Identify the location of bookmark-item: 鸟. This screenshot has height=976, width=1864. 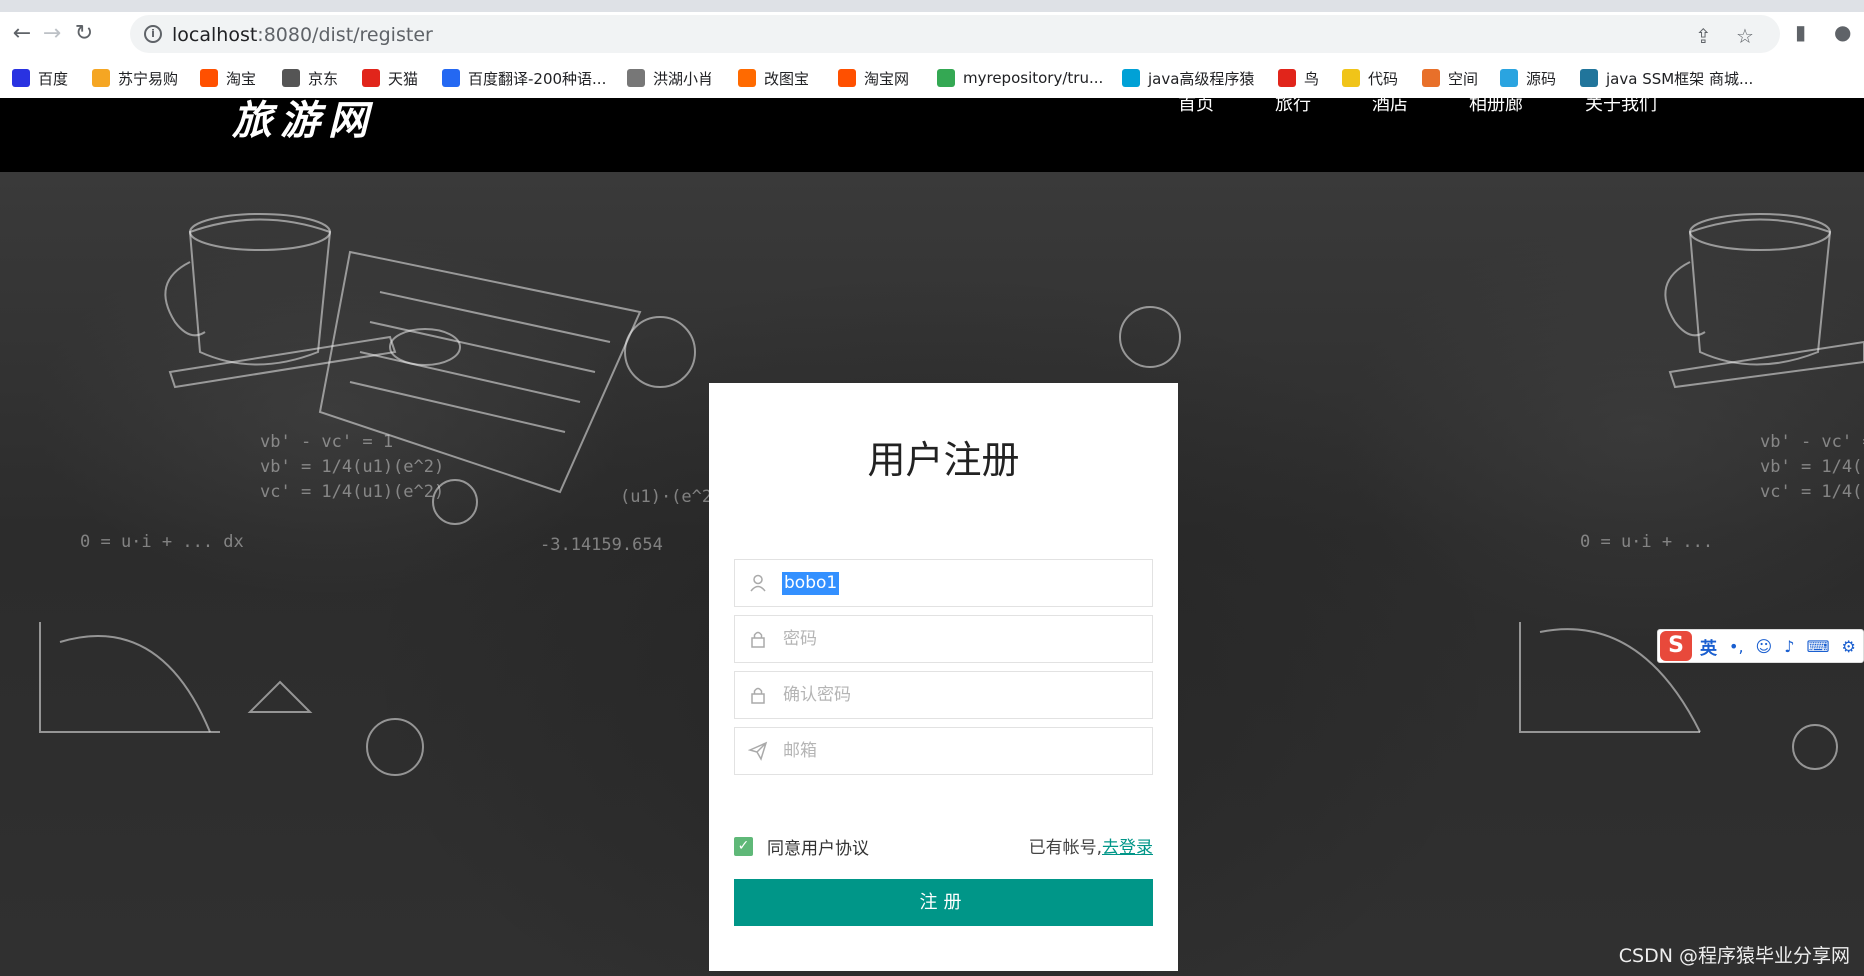
(1298, 78).